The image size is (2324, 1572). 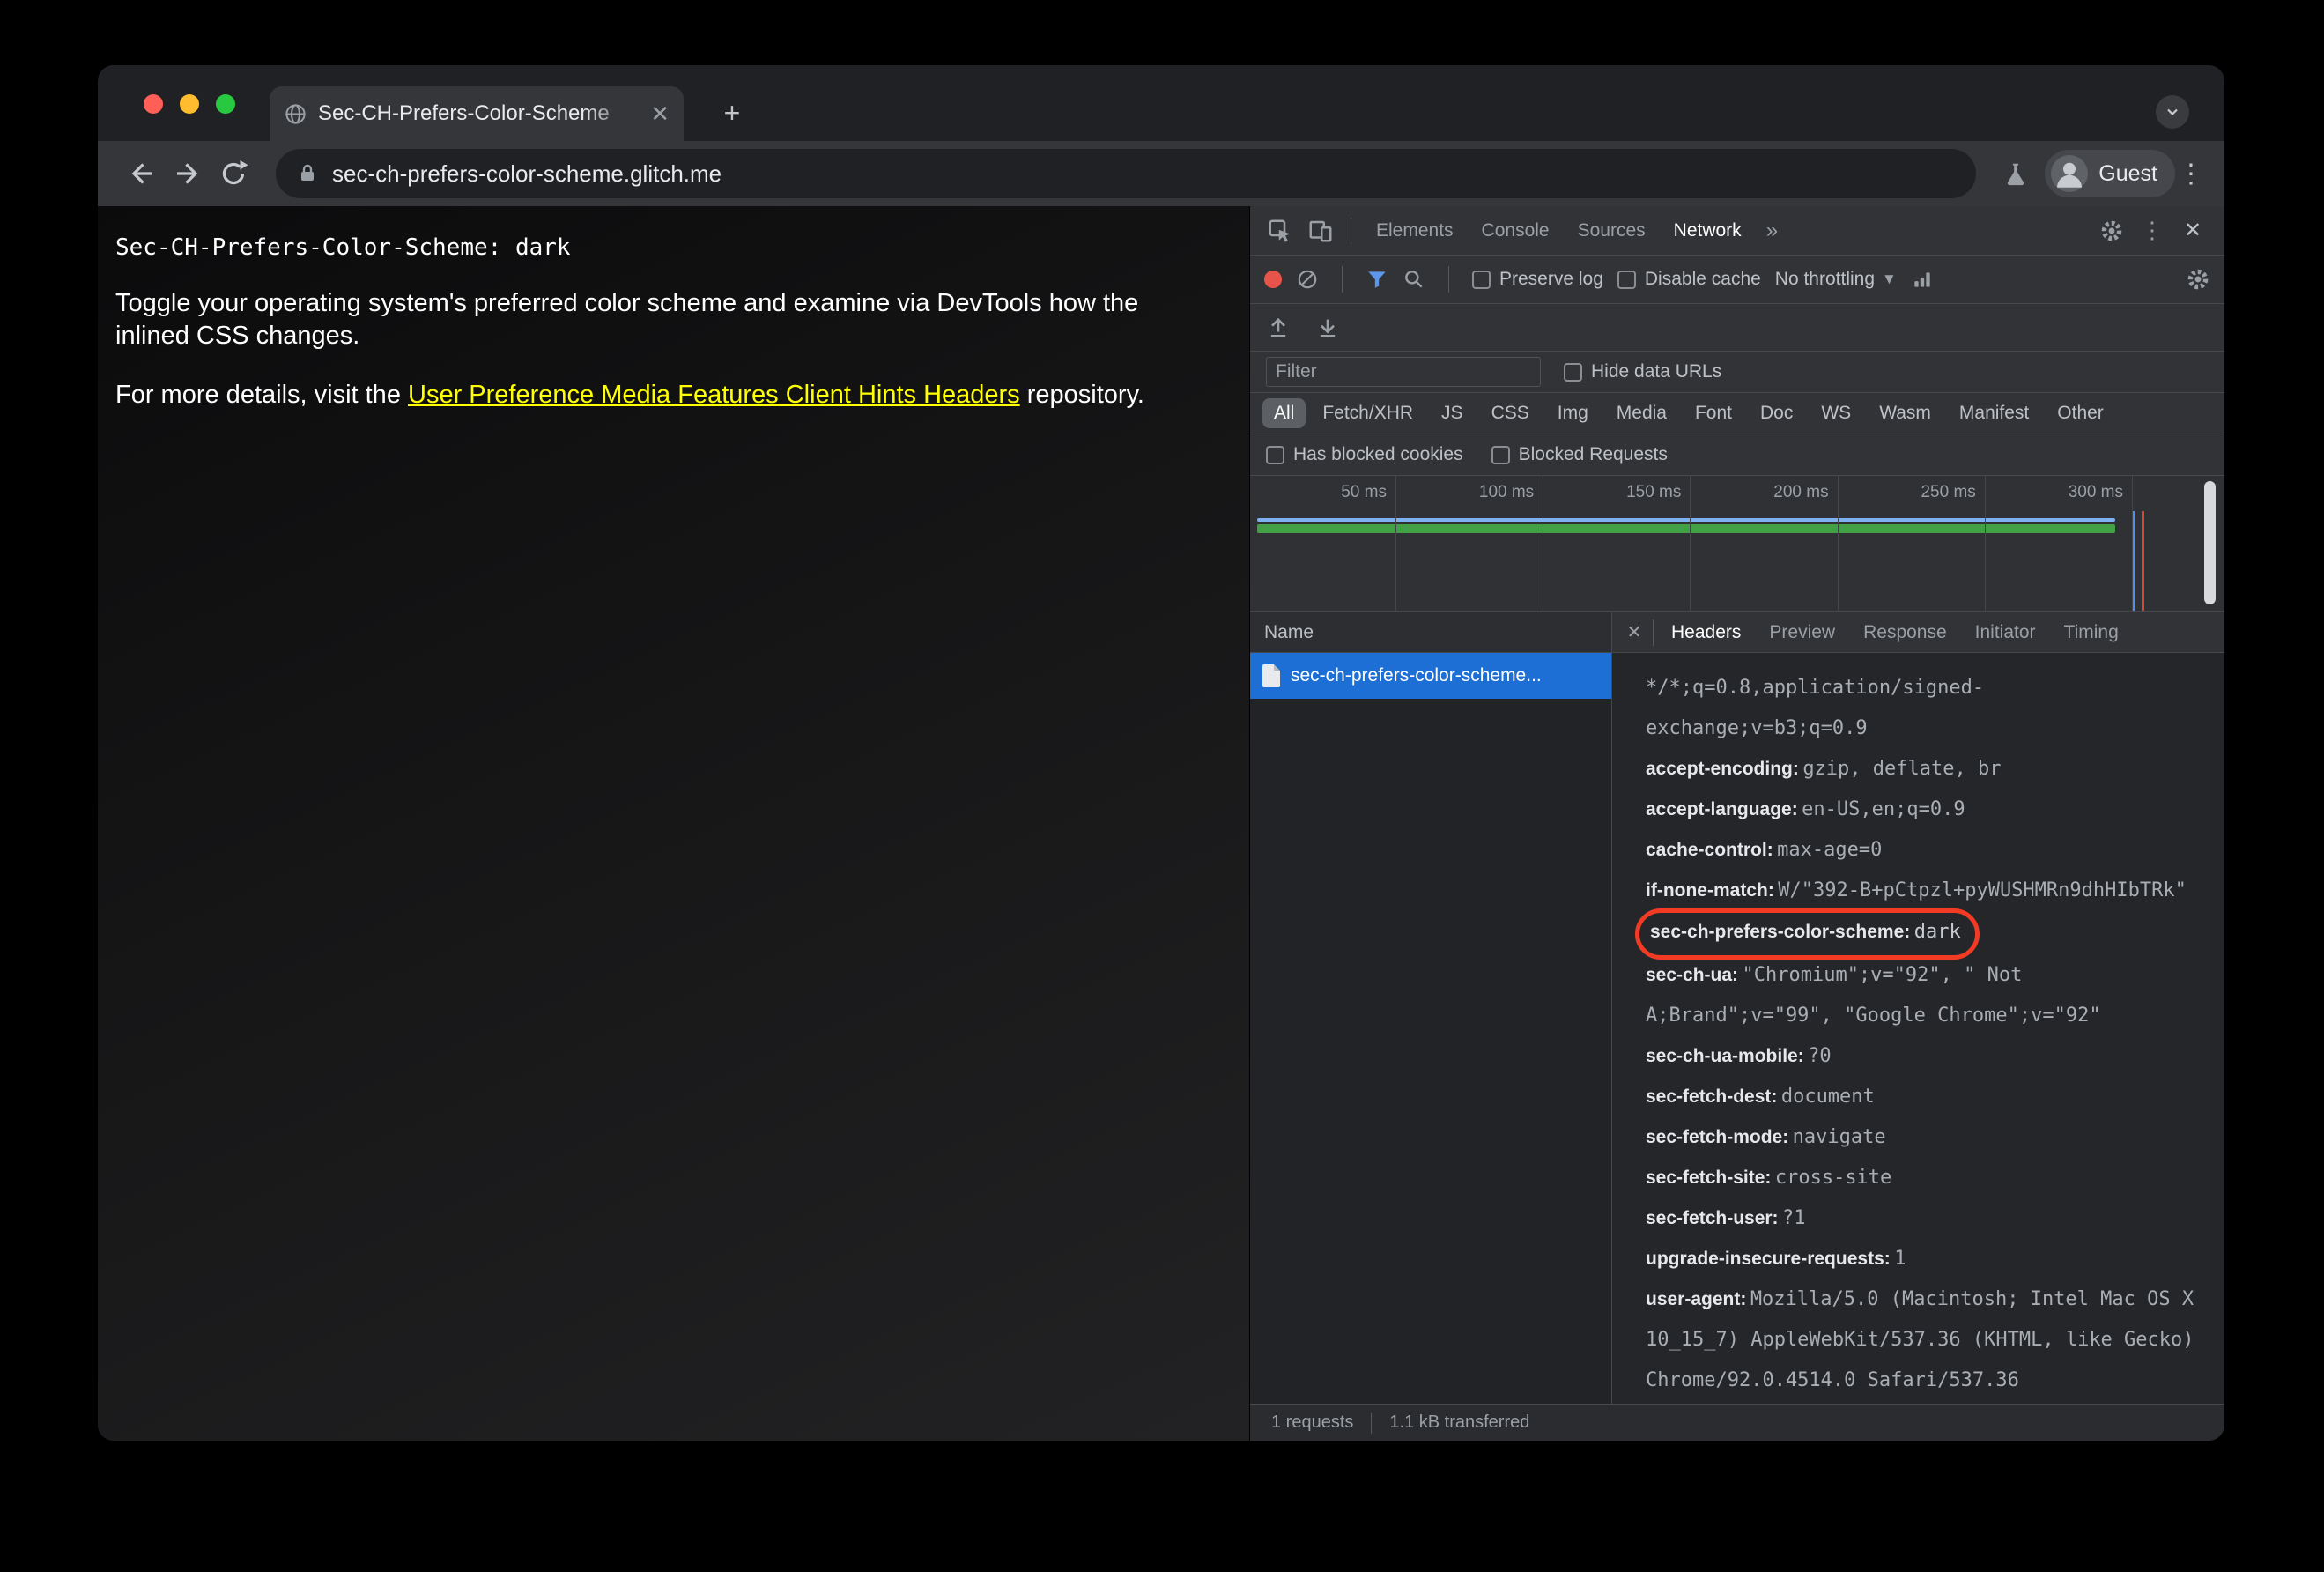 I want to click on more-tabs-icon: », so click(x=1772, y=231).